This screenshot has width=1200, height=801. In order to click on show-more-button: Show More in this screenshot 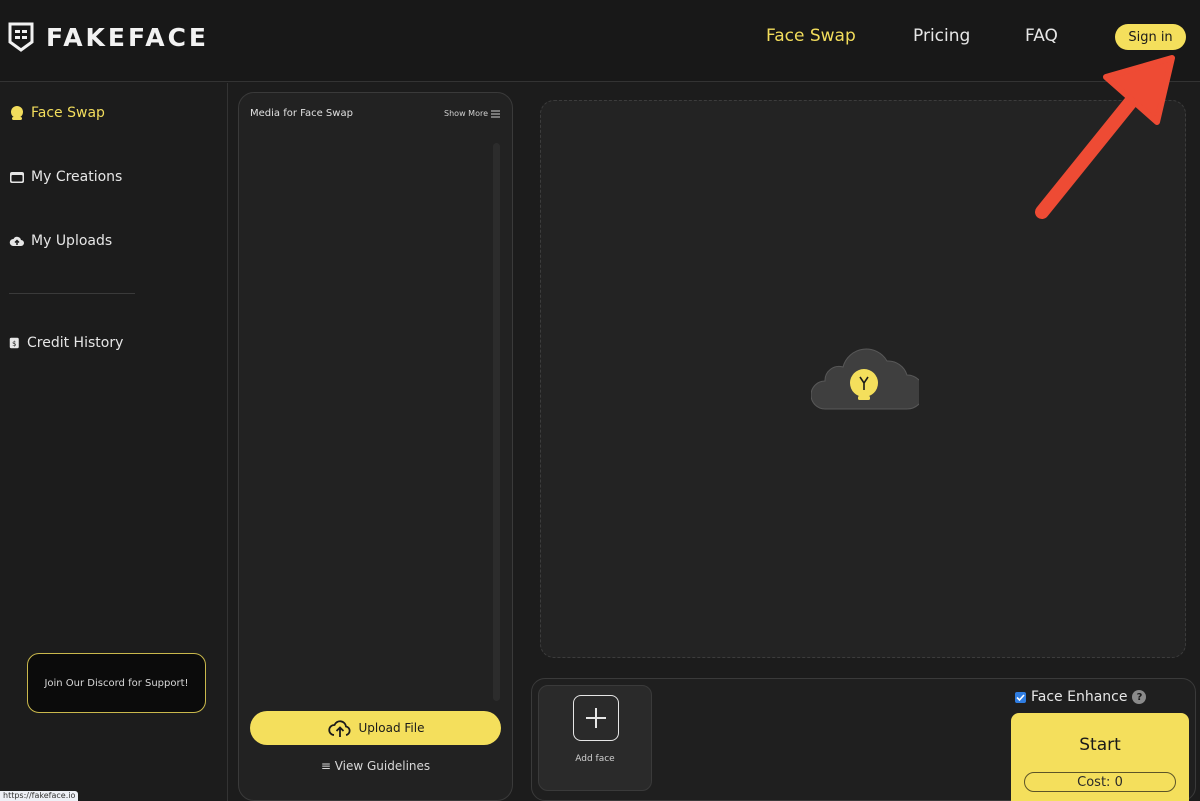, I will do `click(472, 113)`.